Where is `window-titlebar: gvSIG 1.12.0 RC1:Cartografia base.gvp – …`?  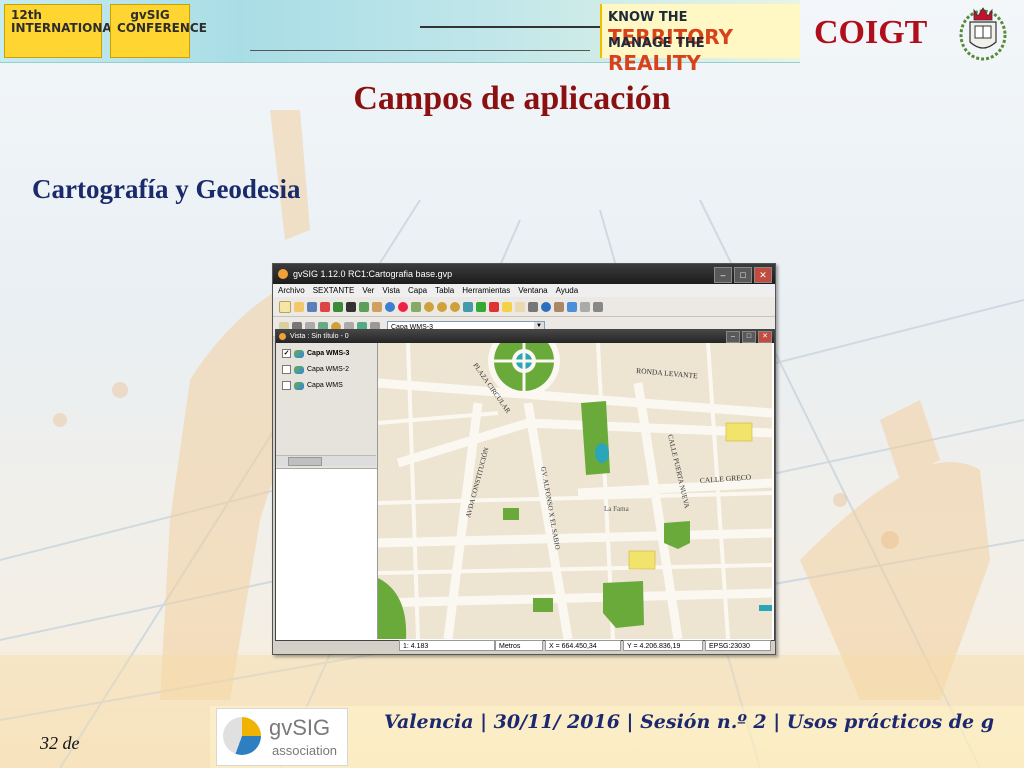 window-titlebar: gvSIG 1.12.0 RC1:Cartografia base.gvp – … is located at coordinates (524, 274).